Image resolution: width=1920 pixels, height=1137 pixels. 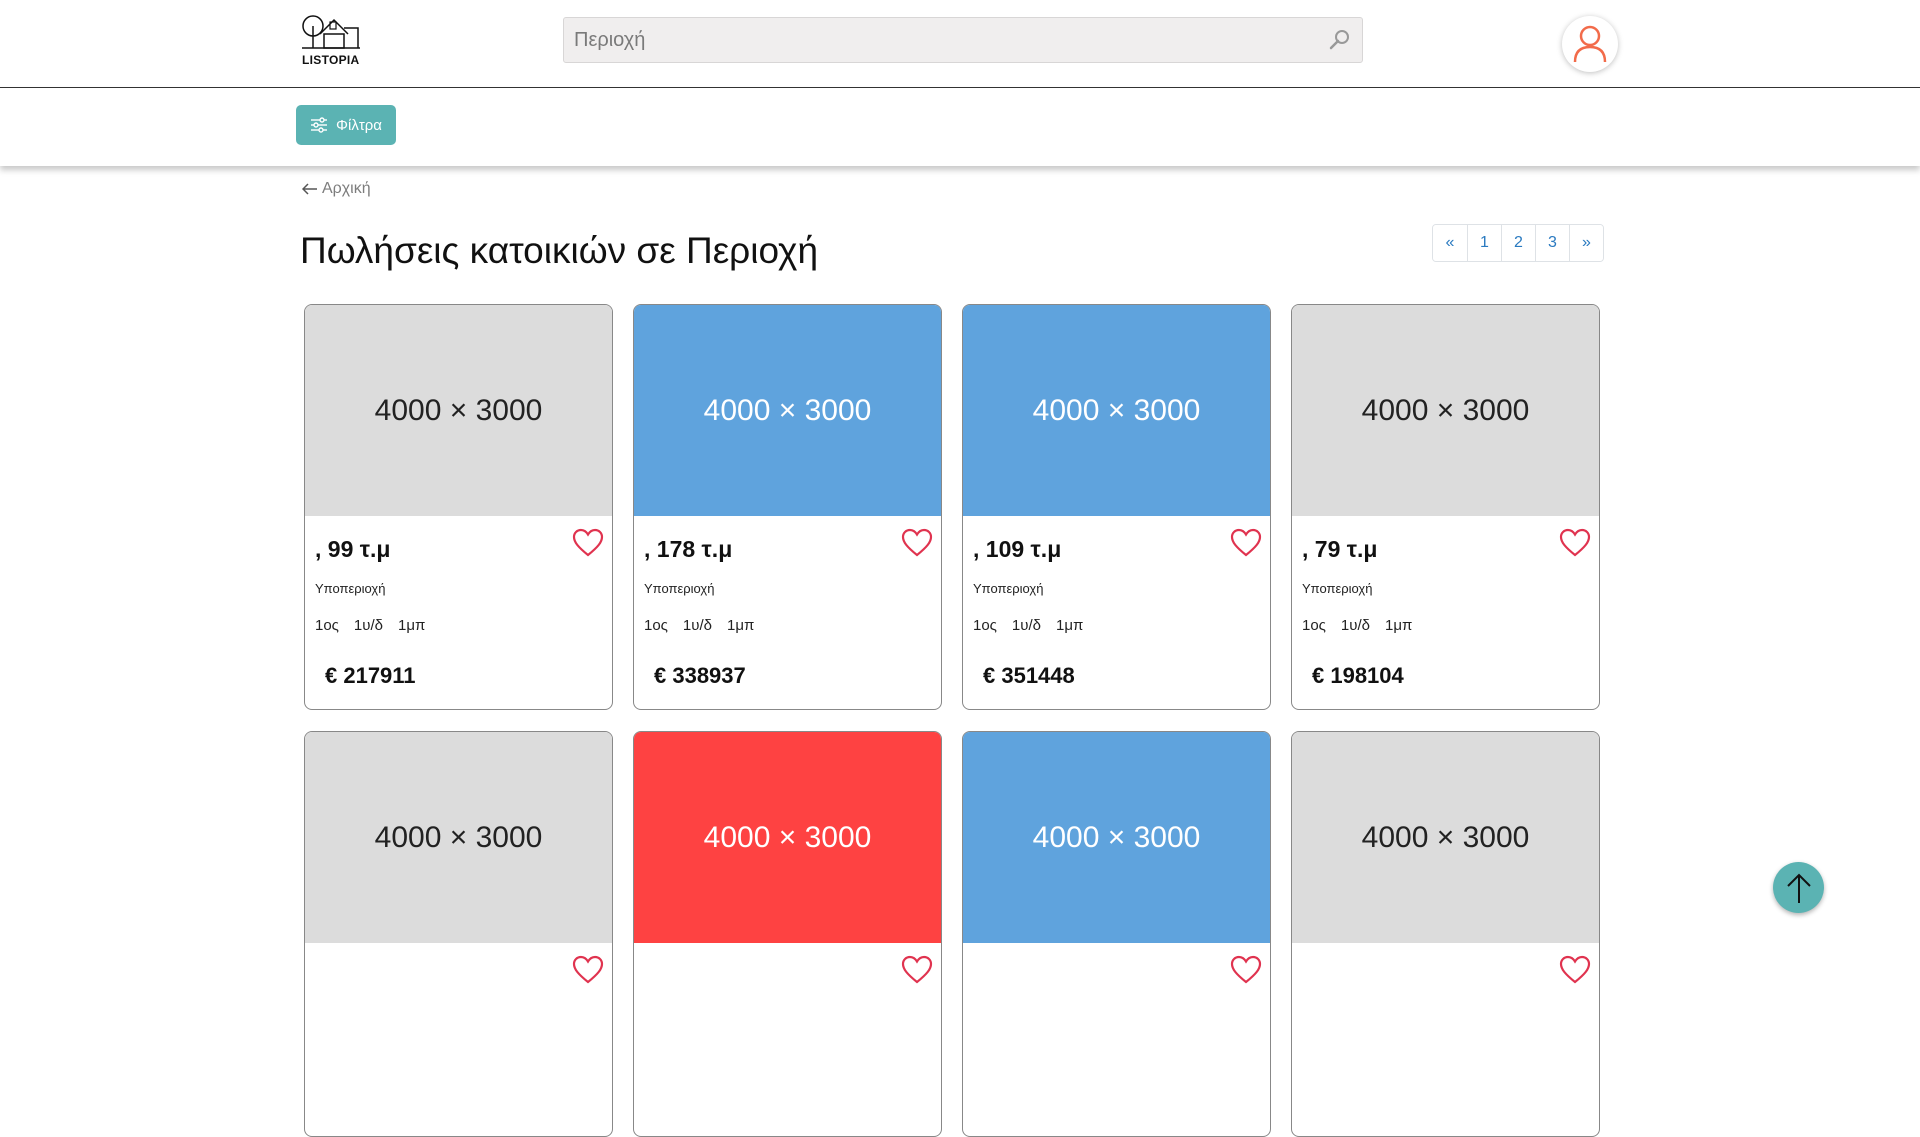 I want to click on top-header: LISTOPIA, so click(x=960, y=44).